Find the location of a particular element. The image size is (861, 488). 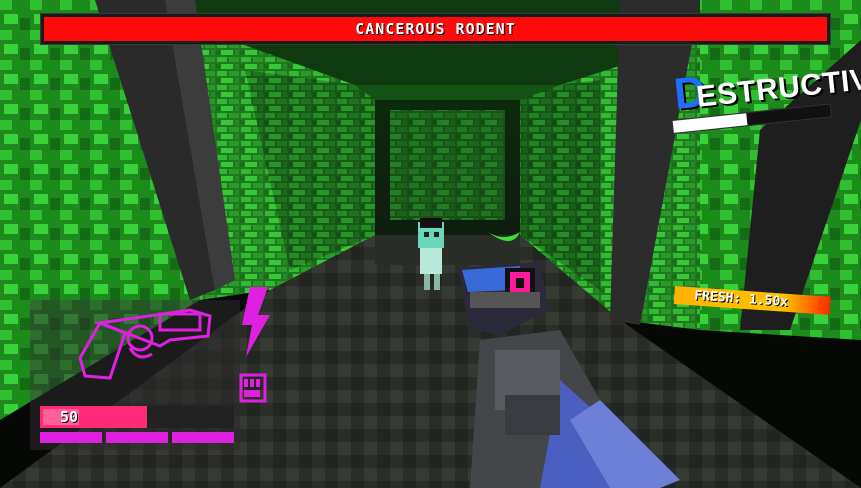

boss-name: CANCEROUS RODENT is located at coordinates (435, 29).